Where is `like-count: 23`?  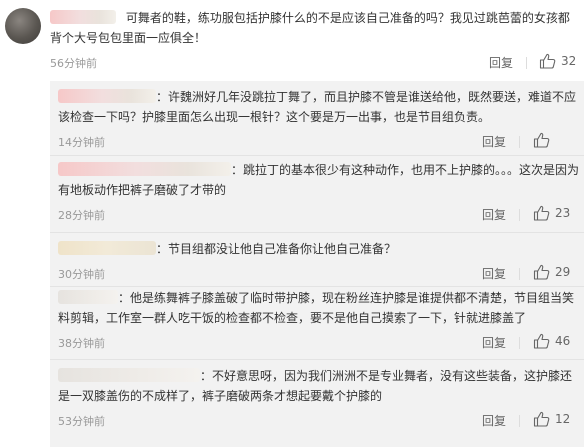 like-count: 23 is located at coordinates (563, 213).